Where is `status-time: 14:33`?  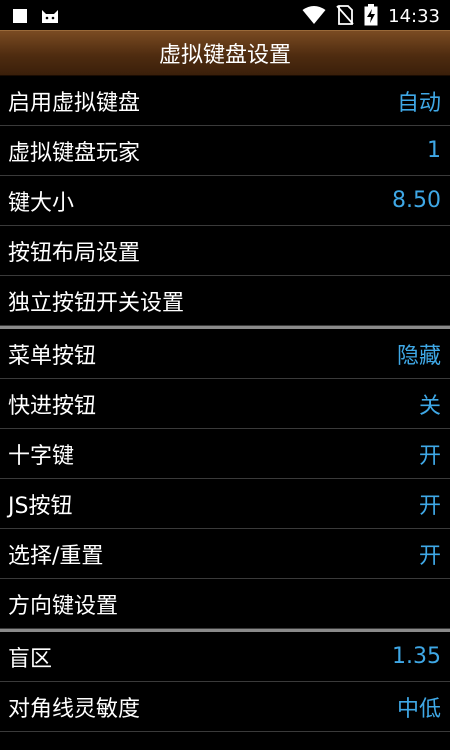
status-time: 14:33 is located at coordinates (414, 16).